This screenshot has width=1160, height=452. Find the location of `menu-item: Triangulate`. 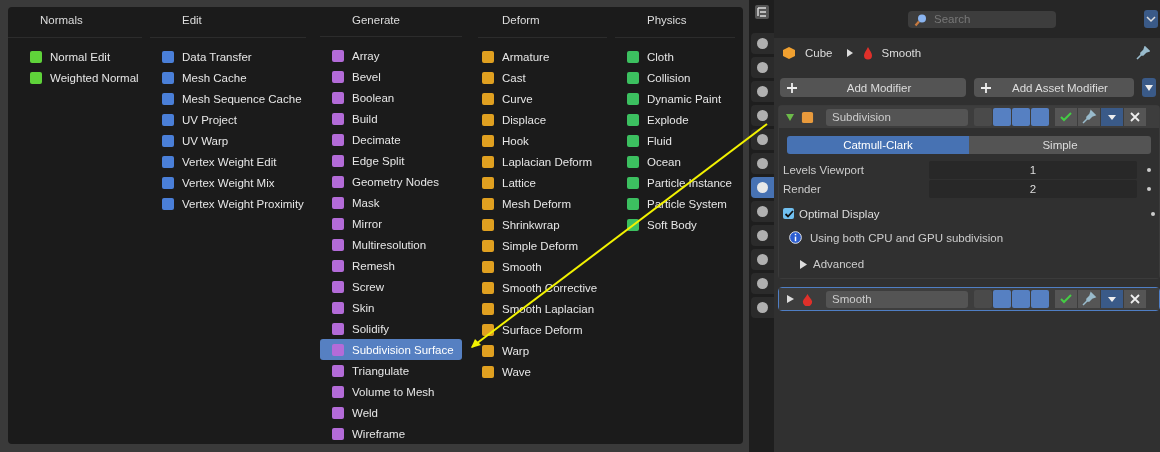

menu-item: Triangulate is located at coordinates (395, 370).